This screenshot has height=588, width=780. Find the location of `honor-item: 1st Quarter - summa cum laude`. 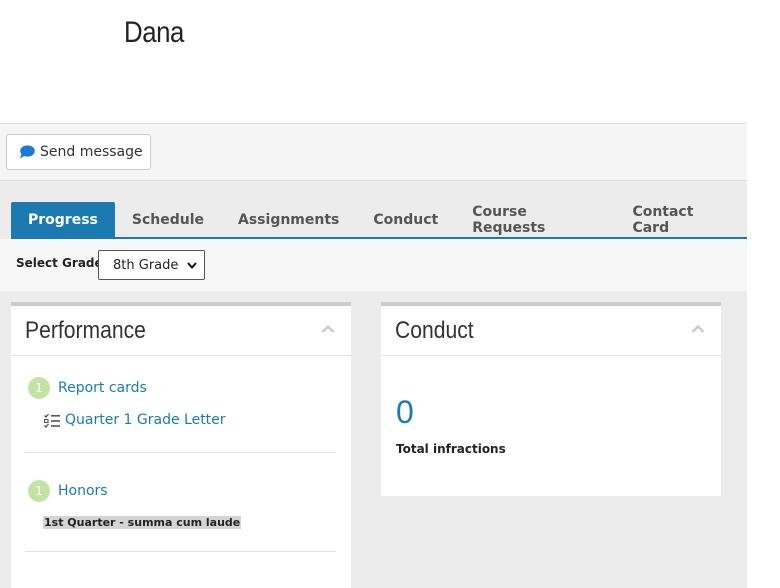

honor-item: 1st Quarter - summa cum laude is located at coordinates (142, 522).